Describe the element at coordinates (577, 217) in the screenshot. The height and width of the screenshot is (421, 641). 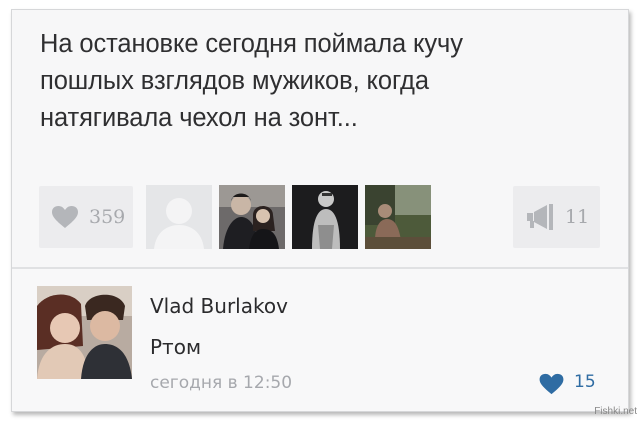
I see `shares-count: 11` at that location.